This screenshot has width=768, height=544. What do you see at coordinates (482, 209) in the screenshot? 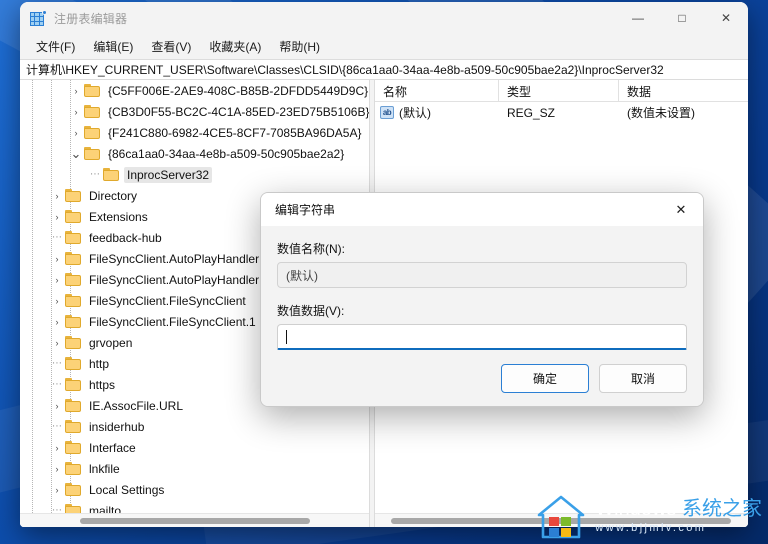
I see `dialog-title-bar: 编辑字符串 ✕` at bounding box center [482, 209].